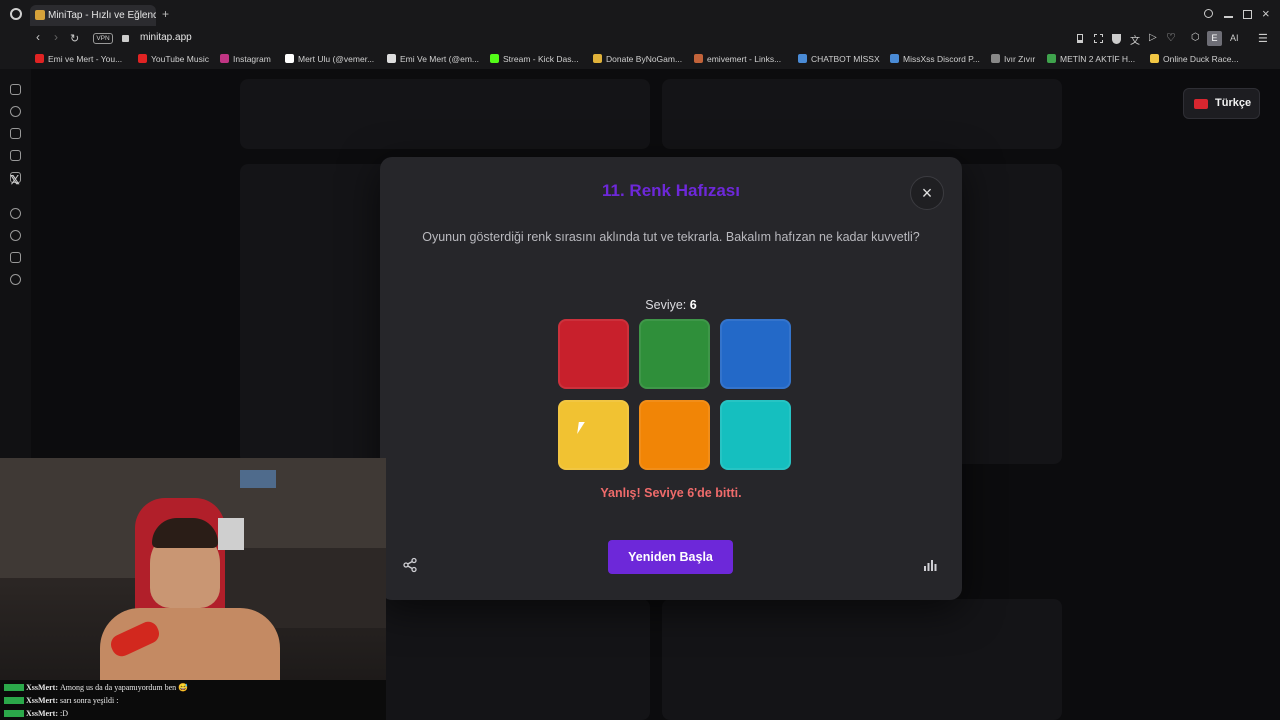 This screenshot has width=1280, height=720. Describe the element at coordinates (755, 435) in the screenshot. I see `color-button-cyan` at that location.